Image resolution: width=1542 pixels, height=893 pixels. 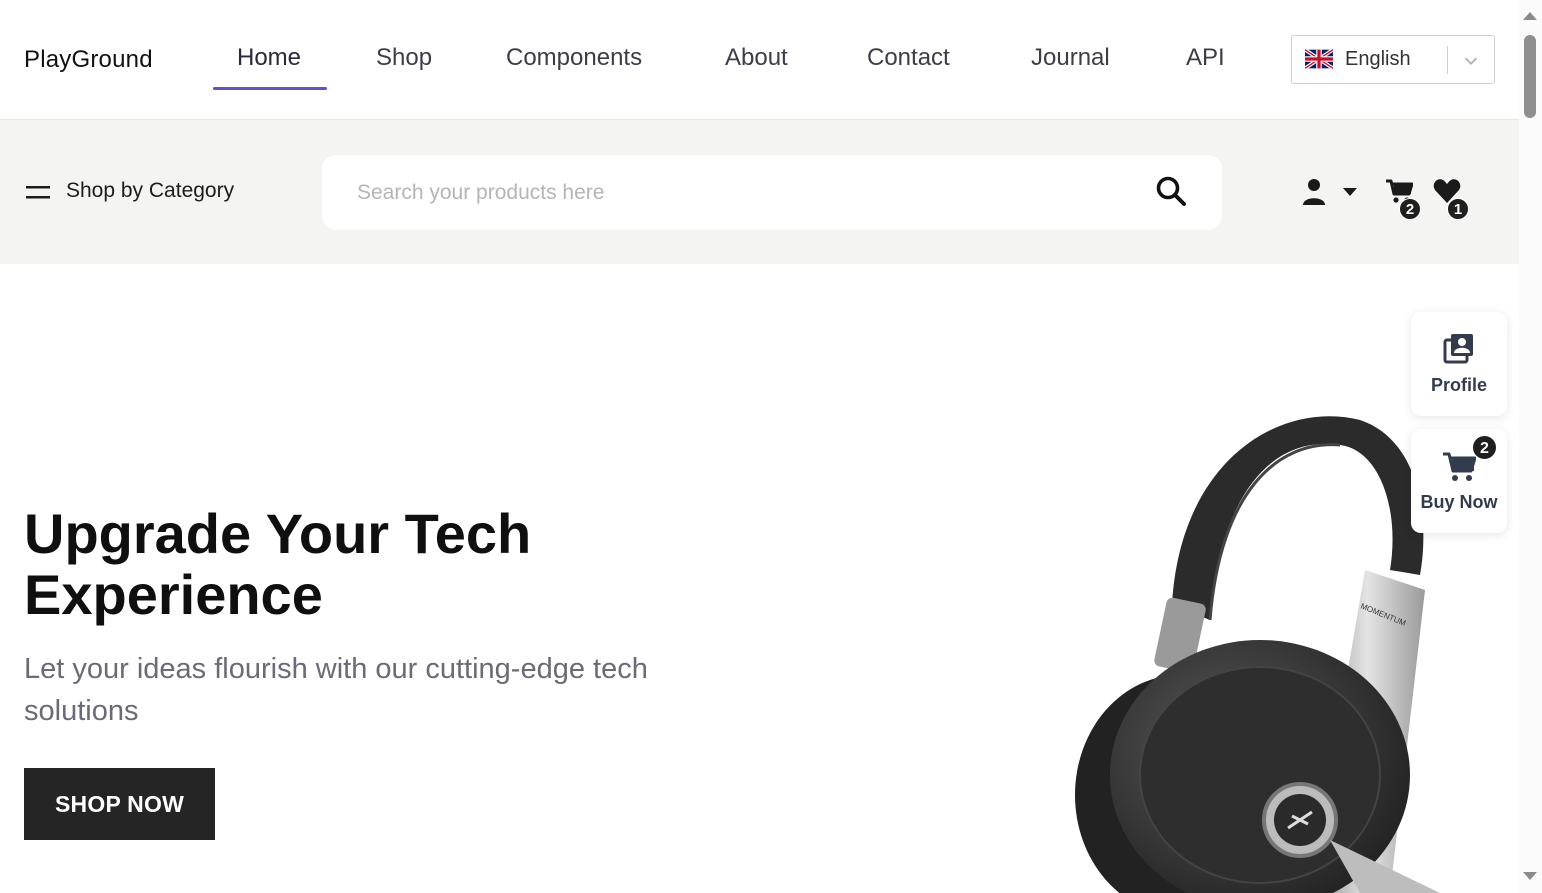 I want to click on profile-label: Profile, so click(x=1458, y=385).